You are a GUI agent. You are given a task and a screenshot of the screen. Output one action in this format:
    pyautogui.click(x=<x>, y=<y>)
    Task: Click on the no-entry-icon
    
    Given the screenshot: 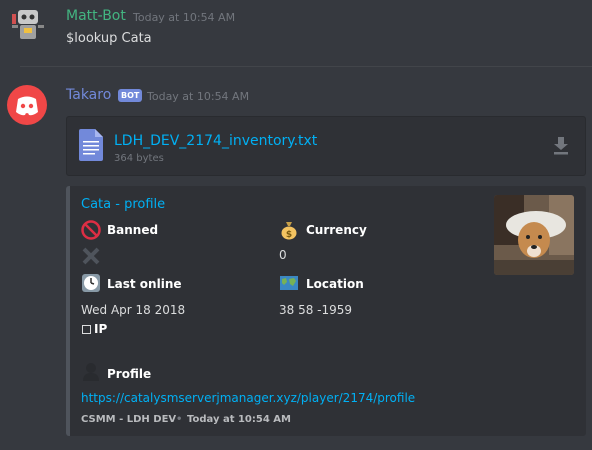 What is the action you would take?
    pyautogui.click(x=91, y=230)
    